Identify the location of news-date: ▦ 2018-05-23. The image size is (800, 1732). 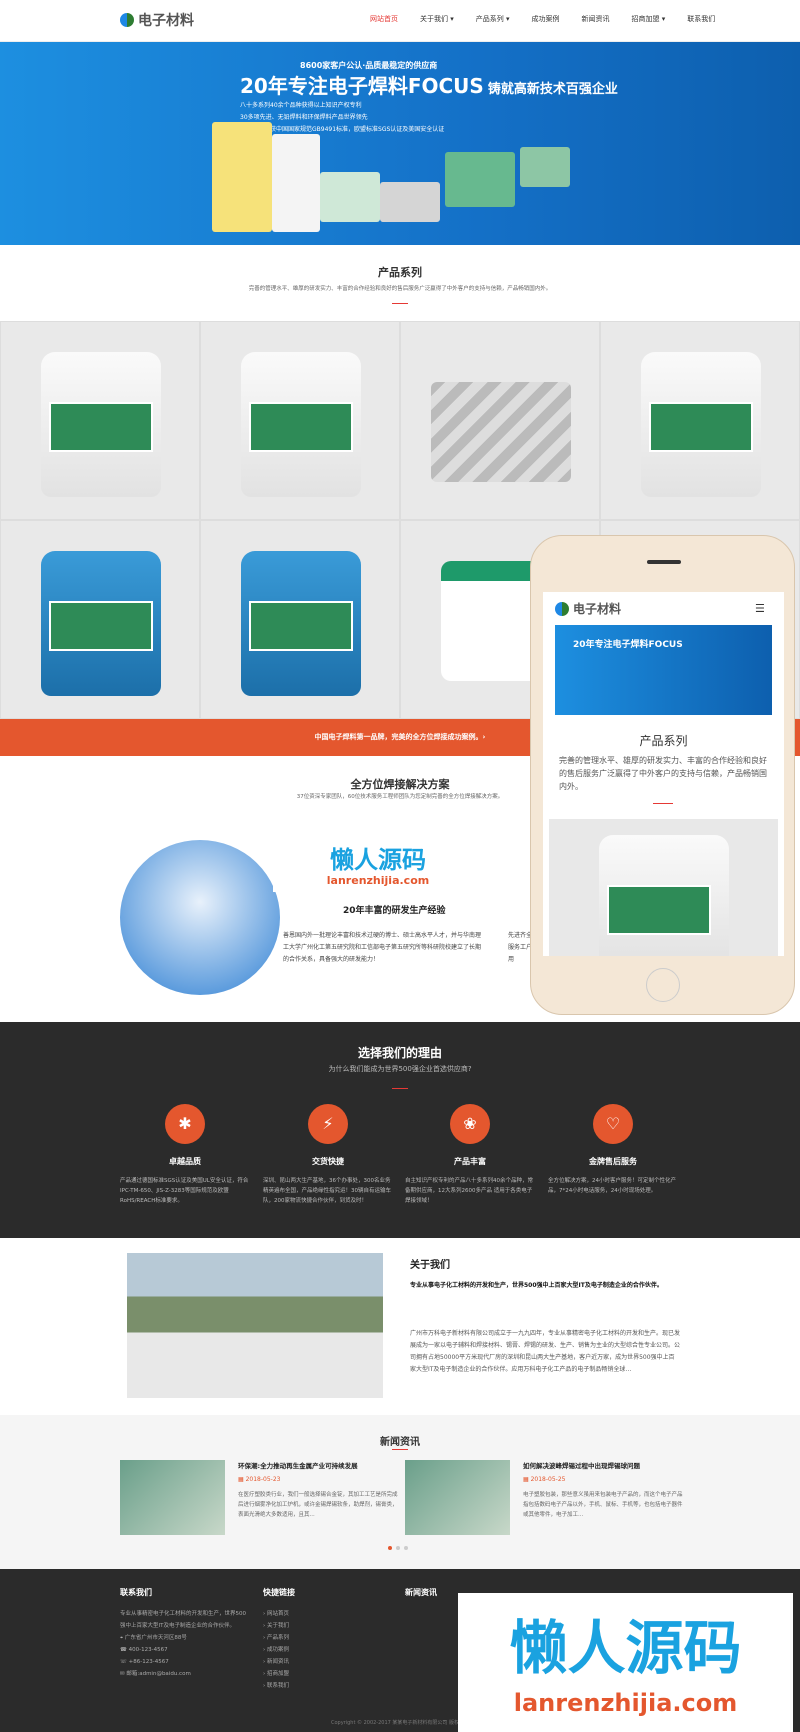
(259, 1479).